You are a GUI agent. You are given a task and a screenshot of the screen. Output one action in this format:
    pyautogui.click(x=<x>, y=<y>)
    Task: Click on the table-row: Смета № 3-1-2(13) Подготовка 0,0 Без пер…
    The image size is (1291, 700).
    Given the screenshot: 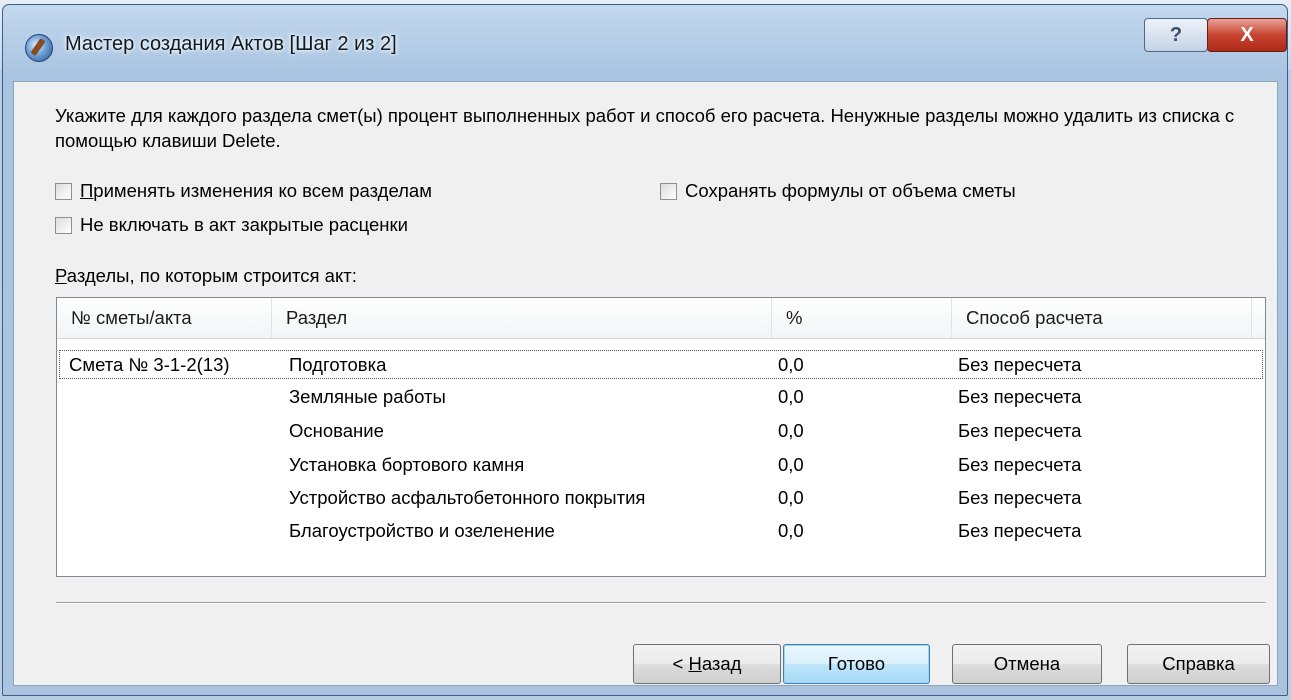 What is the action you would take?
    pyautogui.click(x=661, y=364)
    